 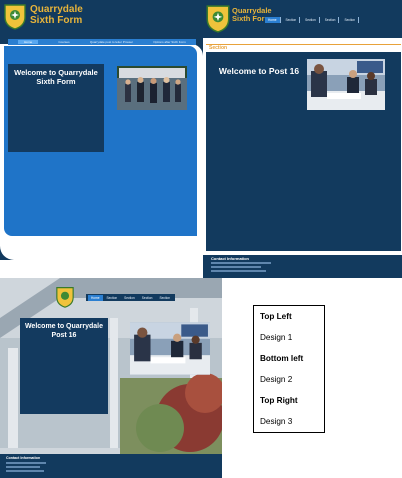 I want to click on key-top-left: Top Left, so click(x=276, y=316).